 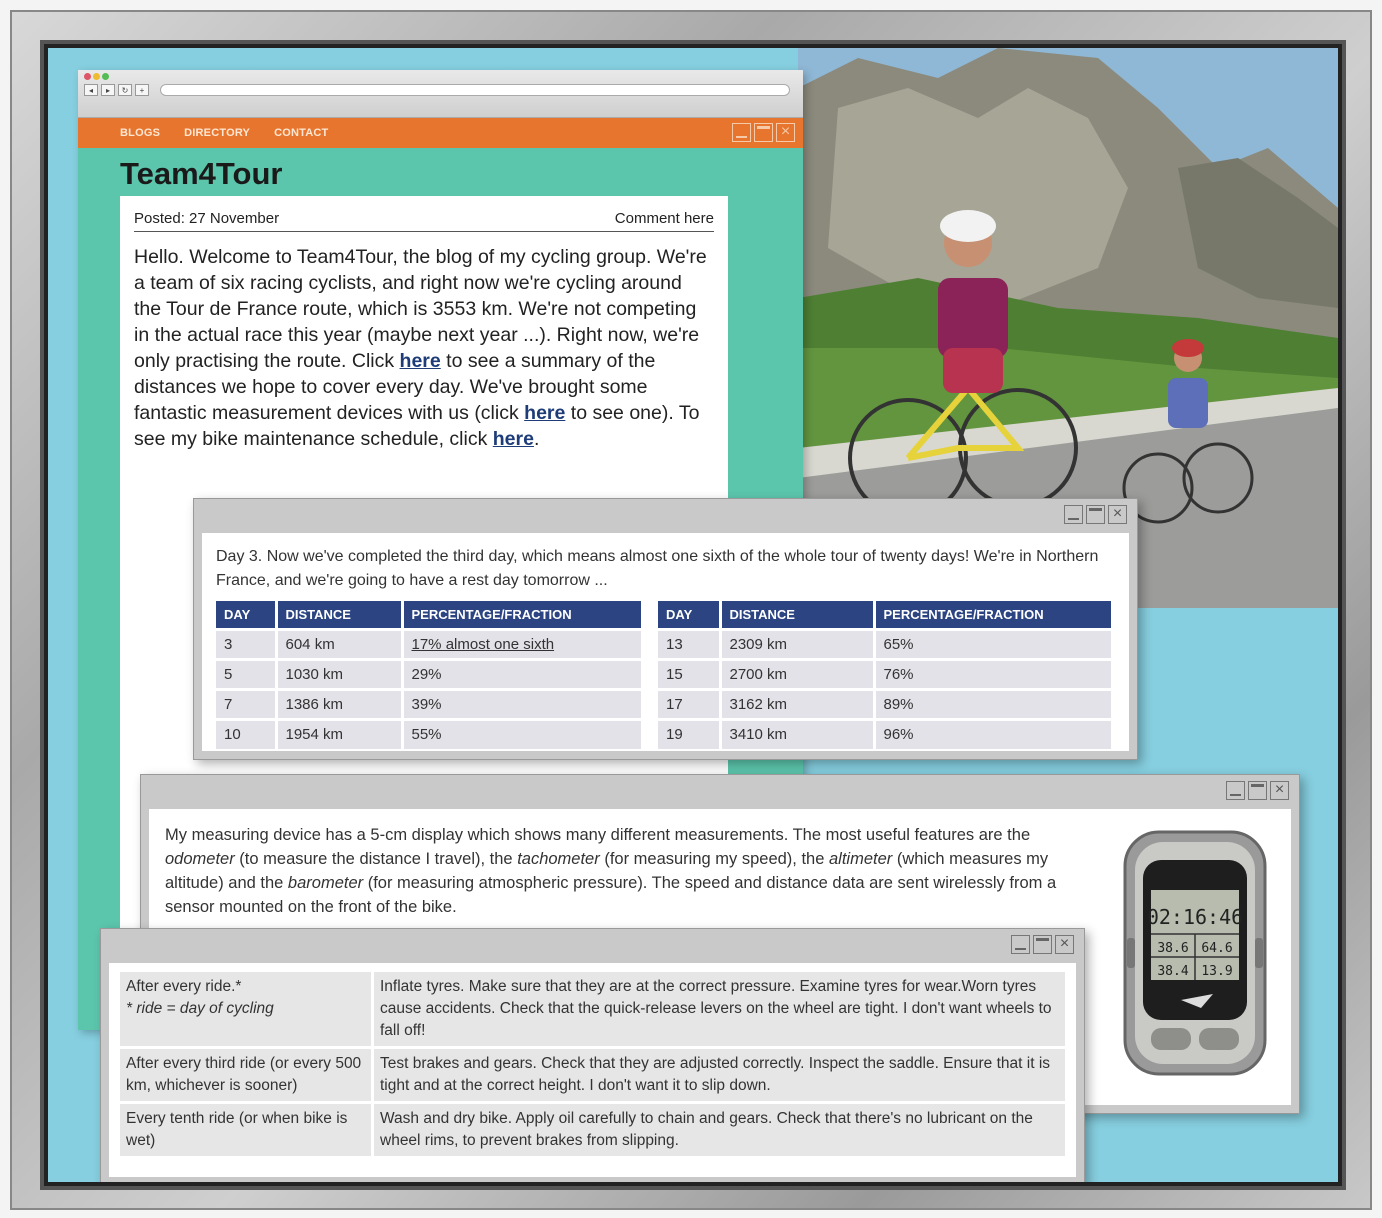 I want to click on svg-text: 02:16:46, so click(x=1195, y=917).